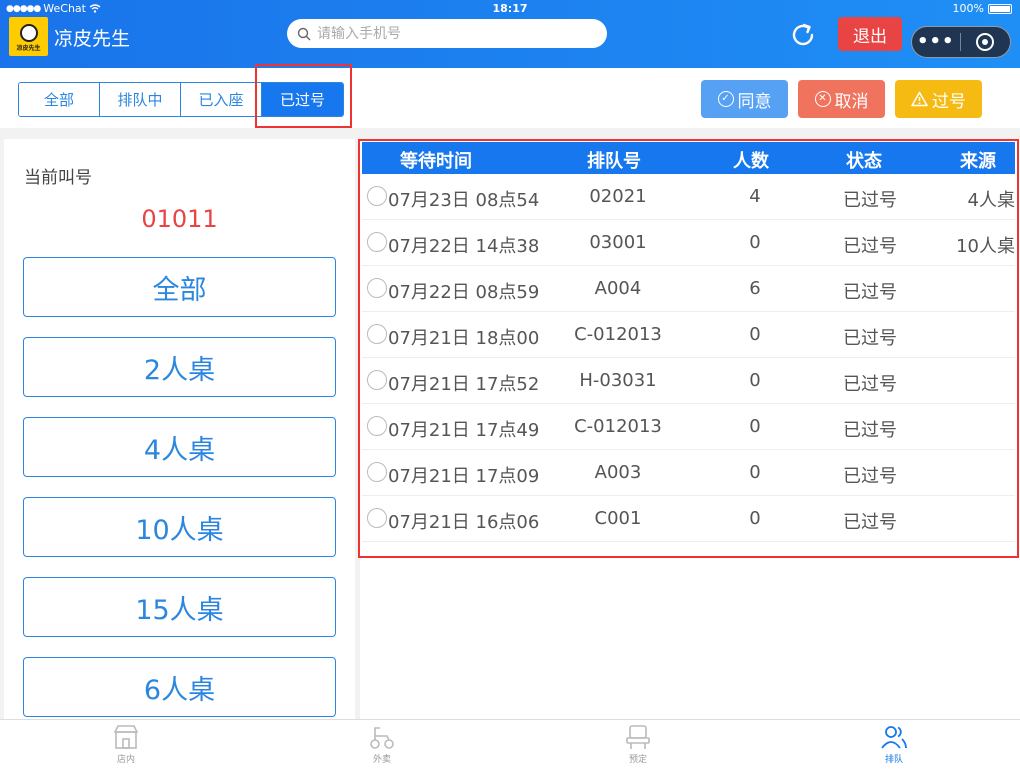 This screenshot has height=770, width=1020. I want to click on users-icon, so click(894, 737).